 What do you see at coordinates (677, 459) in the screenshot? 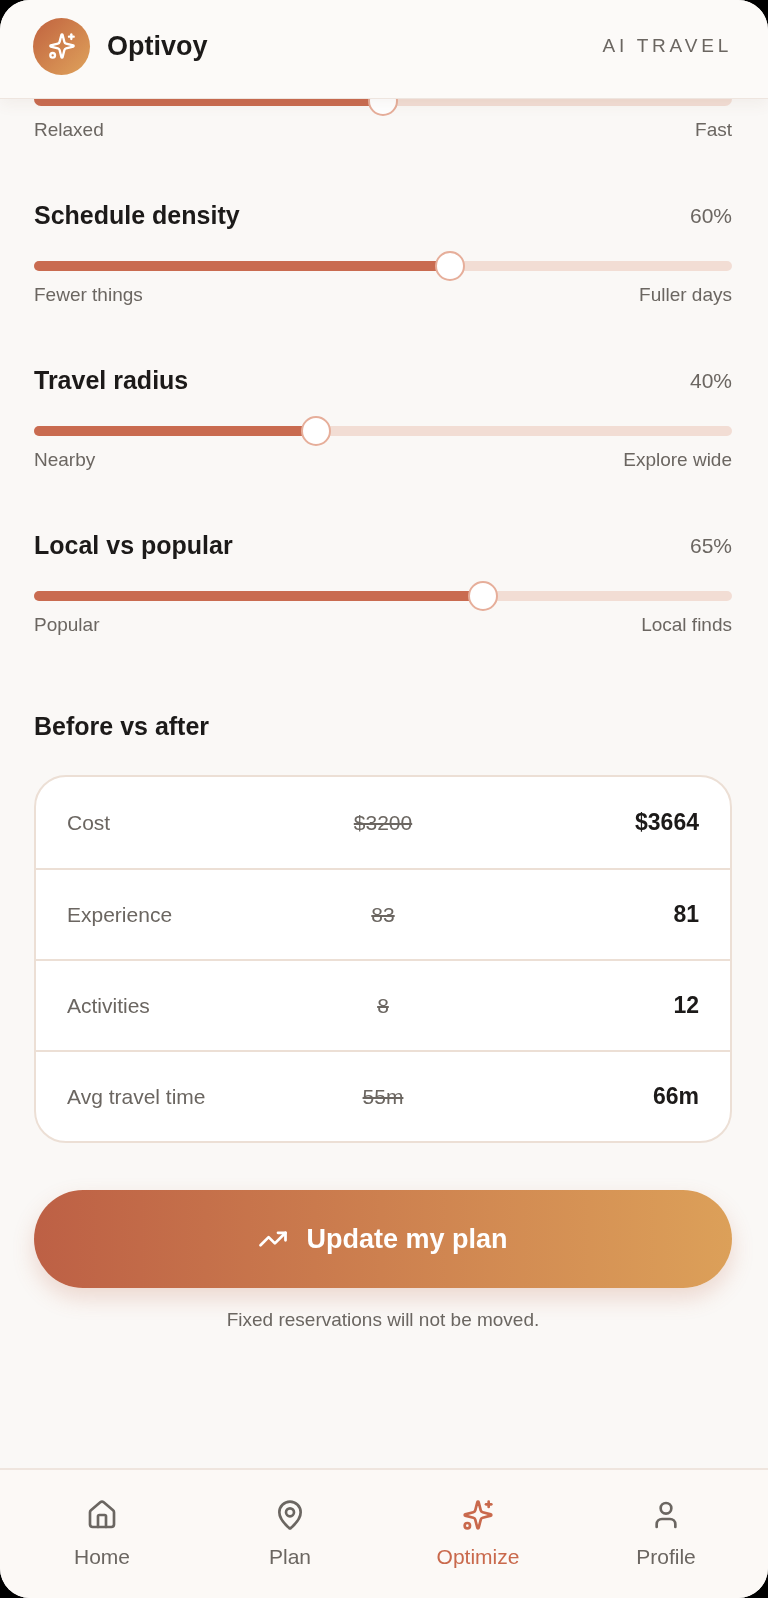
I see `slider-high-label: Explore wide` at bounding box center [677, 459].